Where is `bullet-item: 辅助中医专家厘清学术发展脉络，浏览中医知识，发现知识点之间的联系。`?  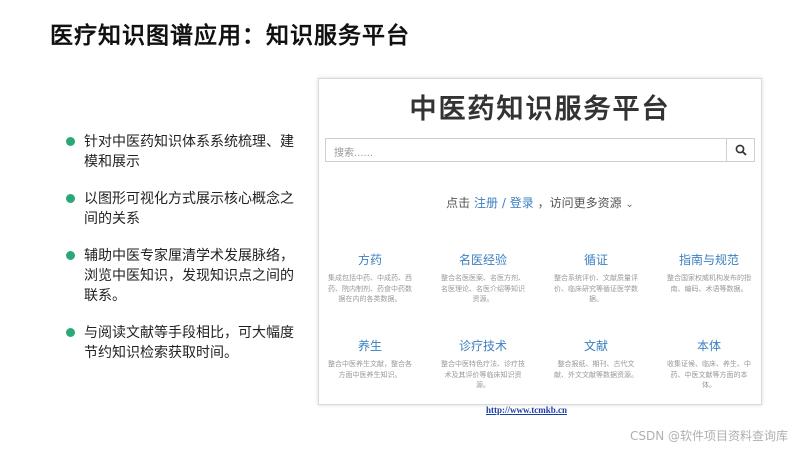 bullet-item: 辅助中医专家厘清学术发展脉络，浏览中医知识，发现知识点之间的联系。 is located at coordinates (179, 276).